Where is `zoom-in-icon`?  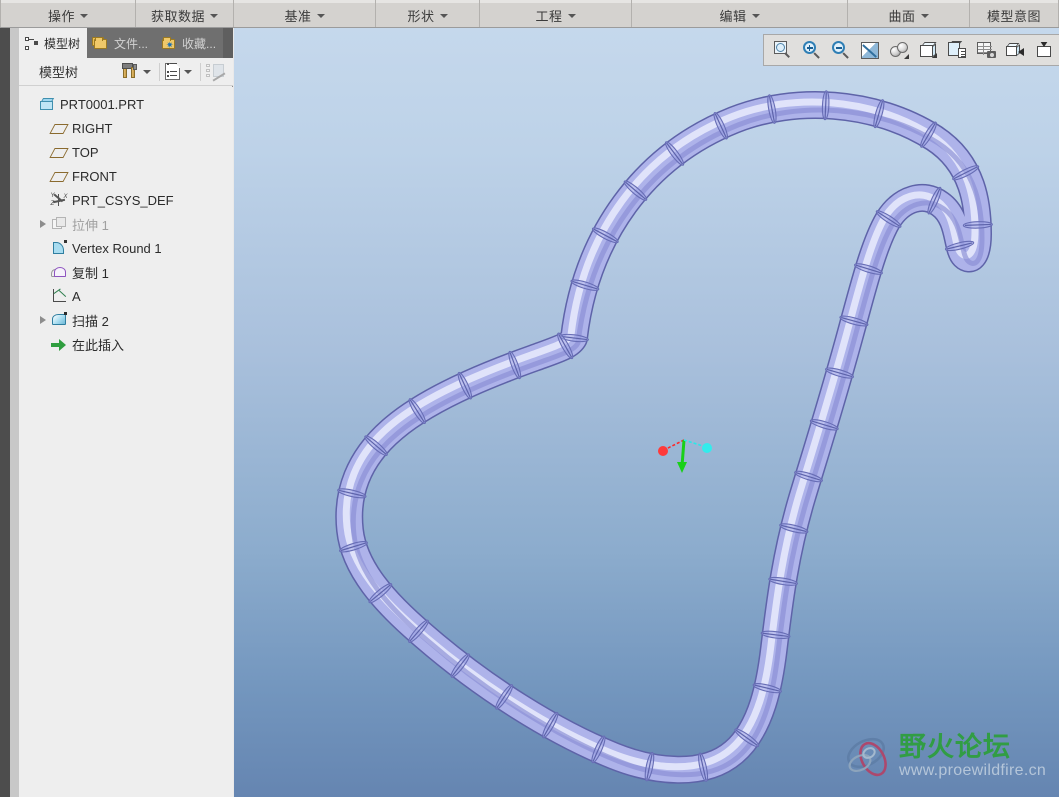 zoom-in-icon is located at coordinates (812, 50).